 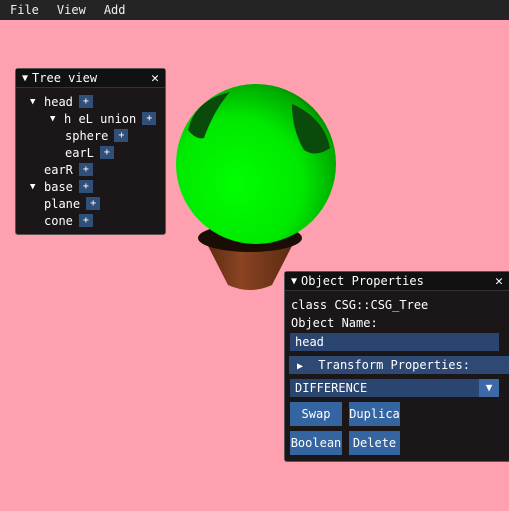 I want to click on delete-button: Delete, so click(x=374, y=443).